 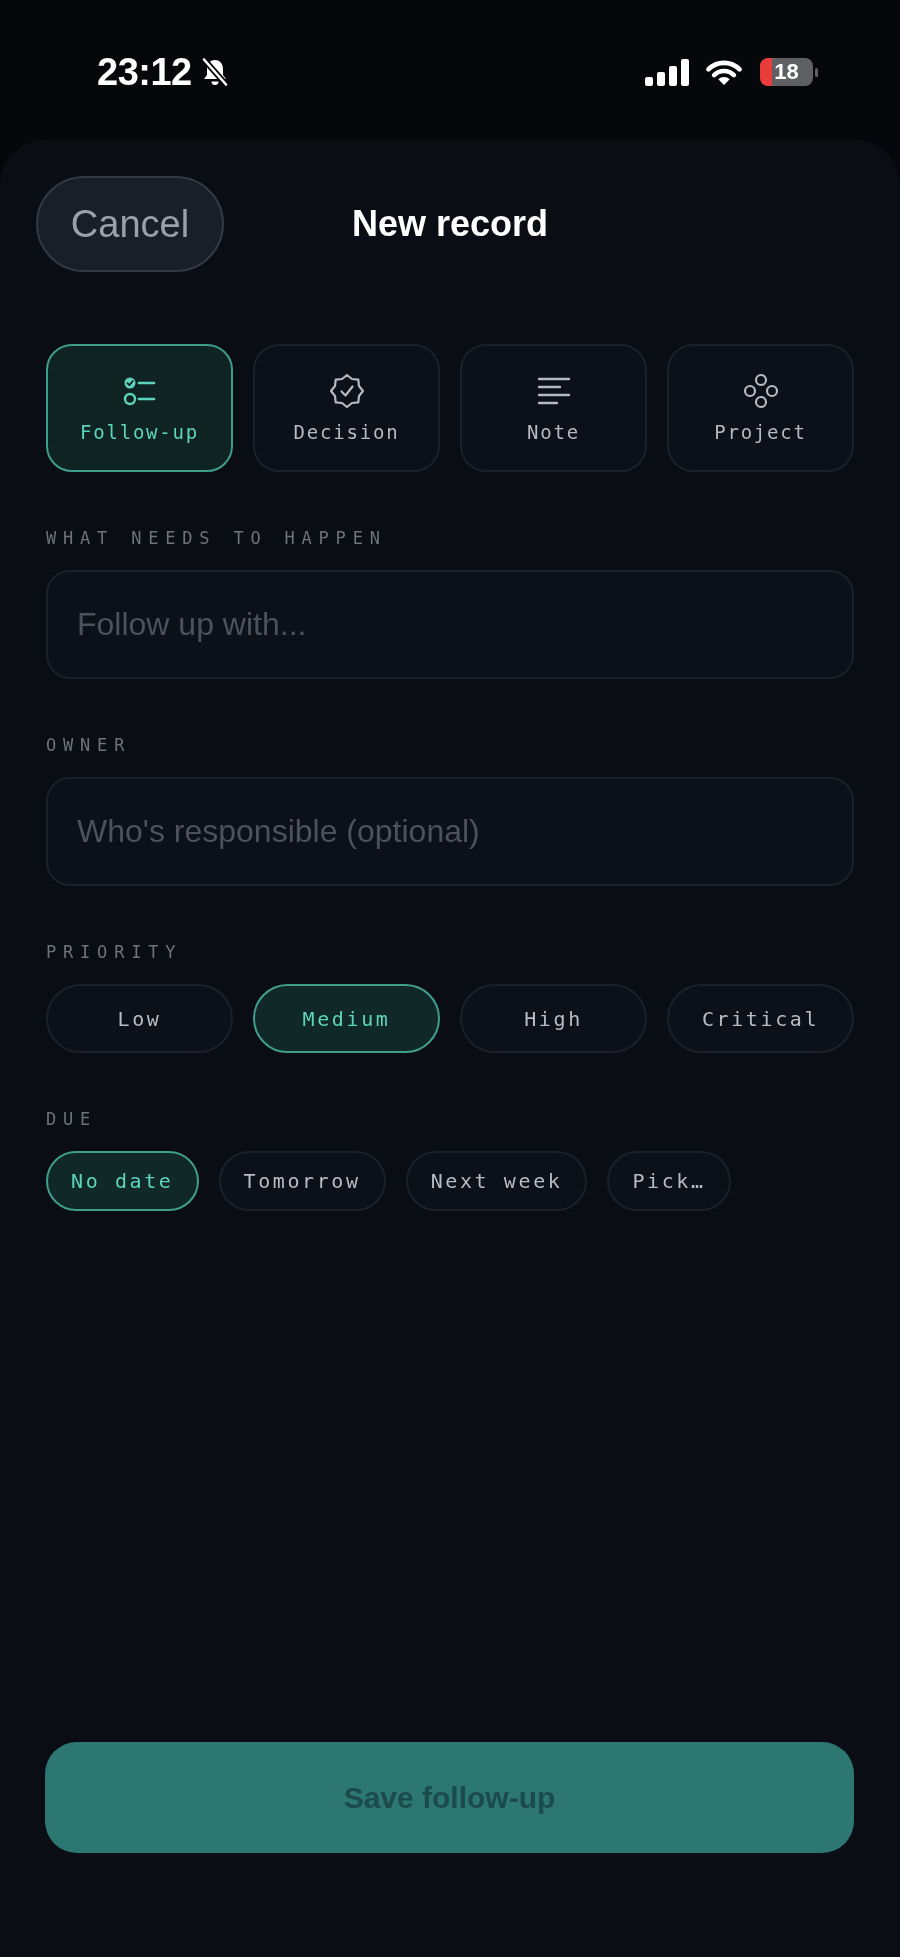 I want to click on priority-option: High, so click(x=553, y=1018).